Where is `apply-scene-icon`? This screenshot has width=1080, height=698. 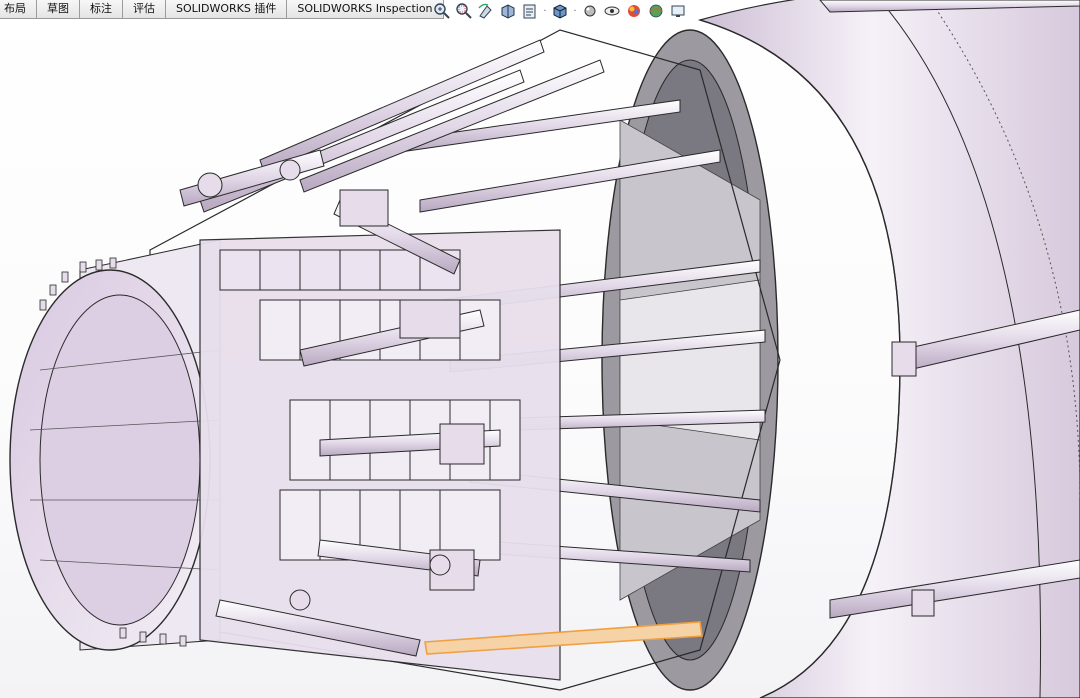
apply-scene-icon is located at coordinates (656, 11).